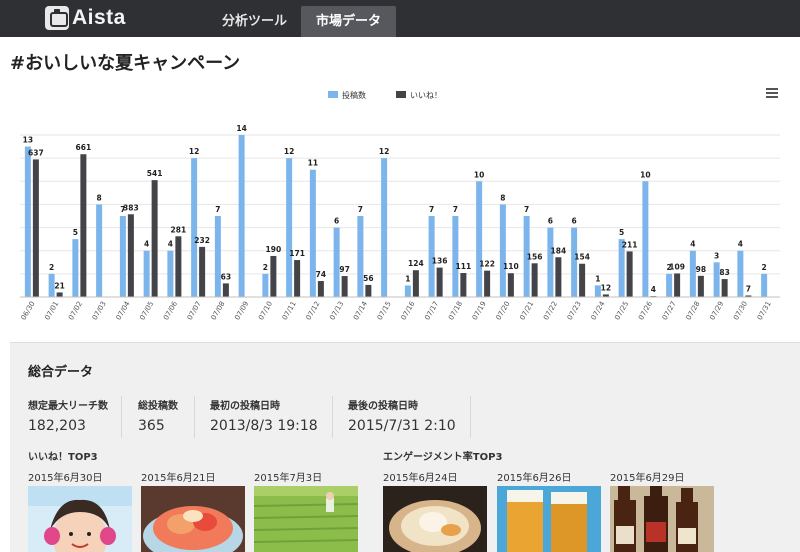 This screenshot has height=552, width=800. Describe the element at coordinates (297, 253) in the screenshot. I see `bar-label-likes: 171` at that location.